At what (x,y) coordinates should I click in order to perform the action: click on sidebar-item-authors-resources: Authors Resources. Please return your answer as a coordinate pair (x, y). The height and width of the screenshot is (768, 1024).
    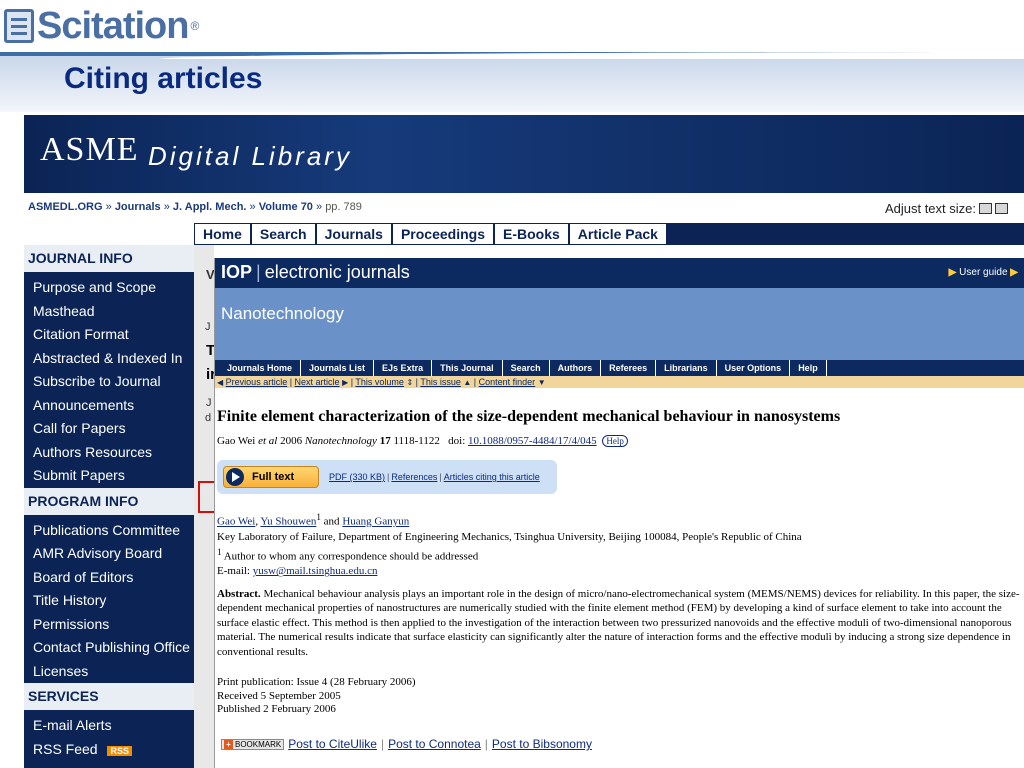
    Looking at the image, I should click on (109, 453).